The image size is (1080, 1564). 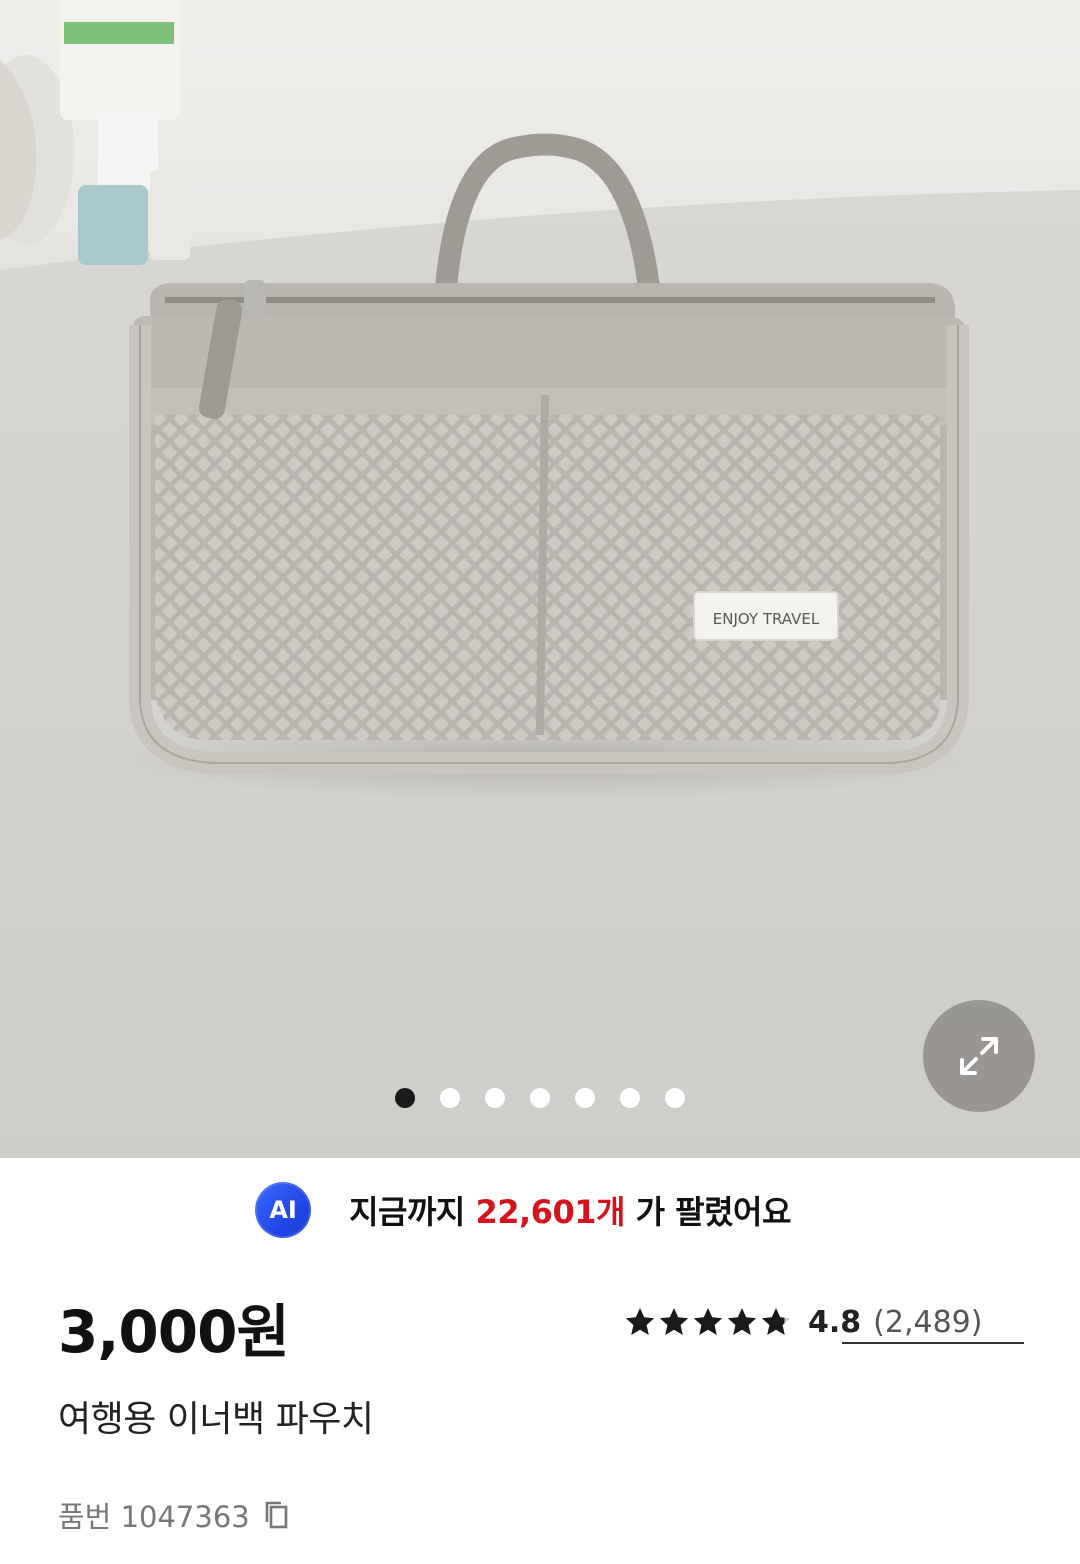 I want to click on rating-value: 4.8, so click(x=835, y=1322).